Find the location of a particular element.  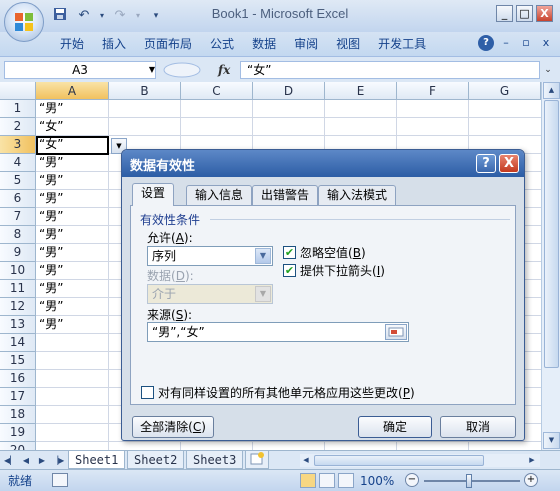

redo-icon: ↷ is located at coordinates (120, 16).